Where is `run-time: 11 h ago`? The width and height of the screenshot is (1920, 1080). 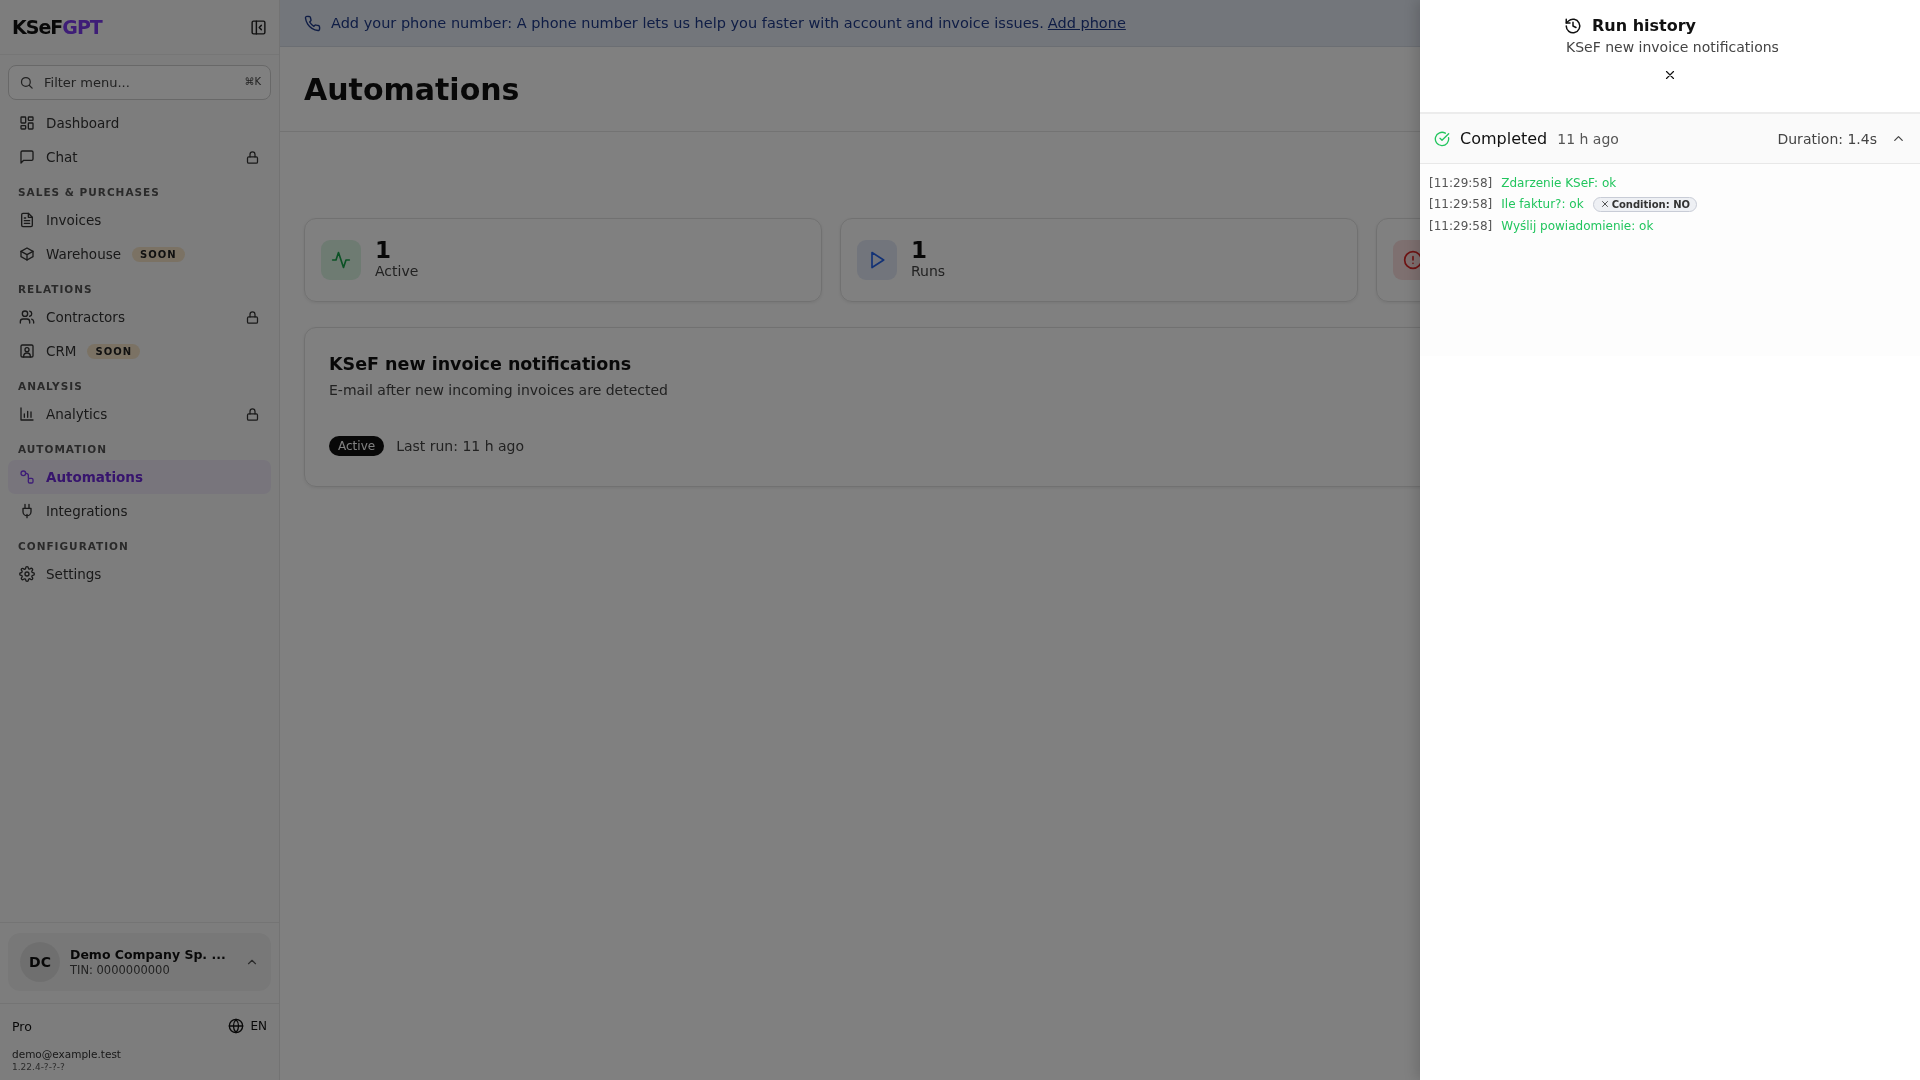
run-time: 11 h ago is located at coordinates (1588, 138).